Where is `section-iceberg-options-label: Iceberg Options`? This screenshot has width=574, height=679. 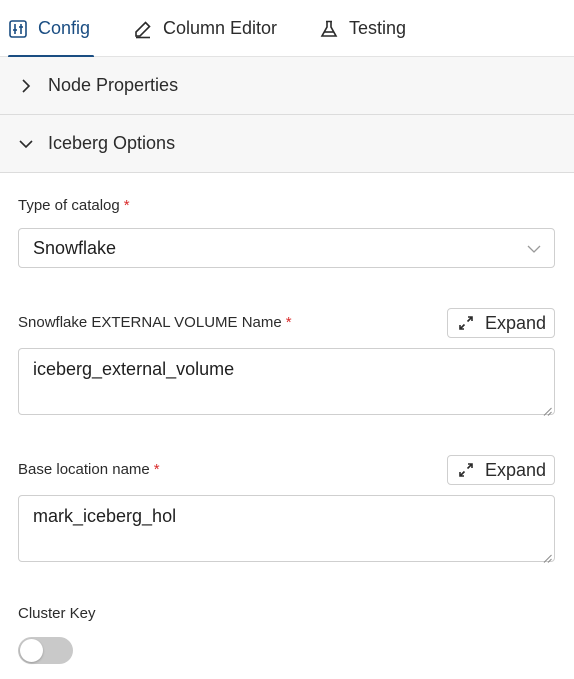 section-iceberg-options-label: Iceberg Options is located at coordinates (112, 143).